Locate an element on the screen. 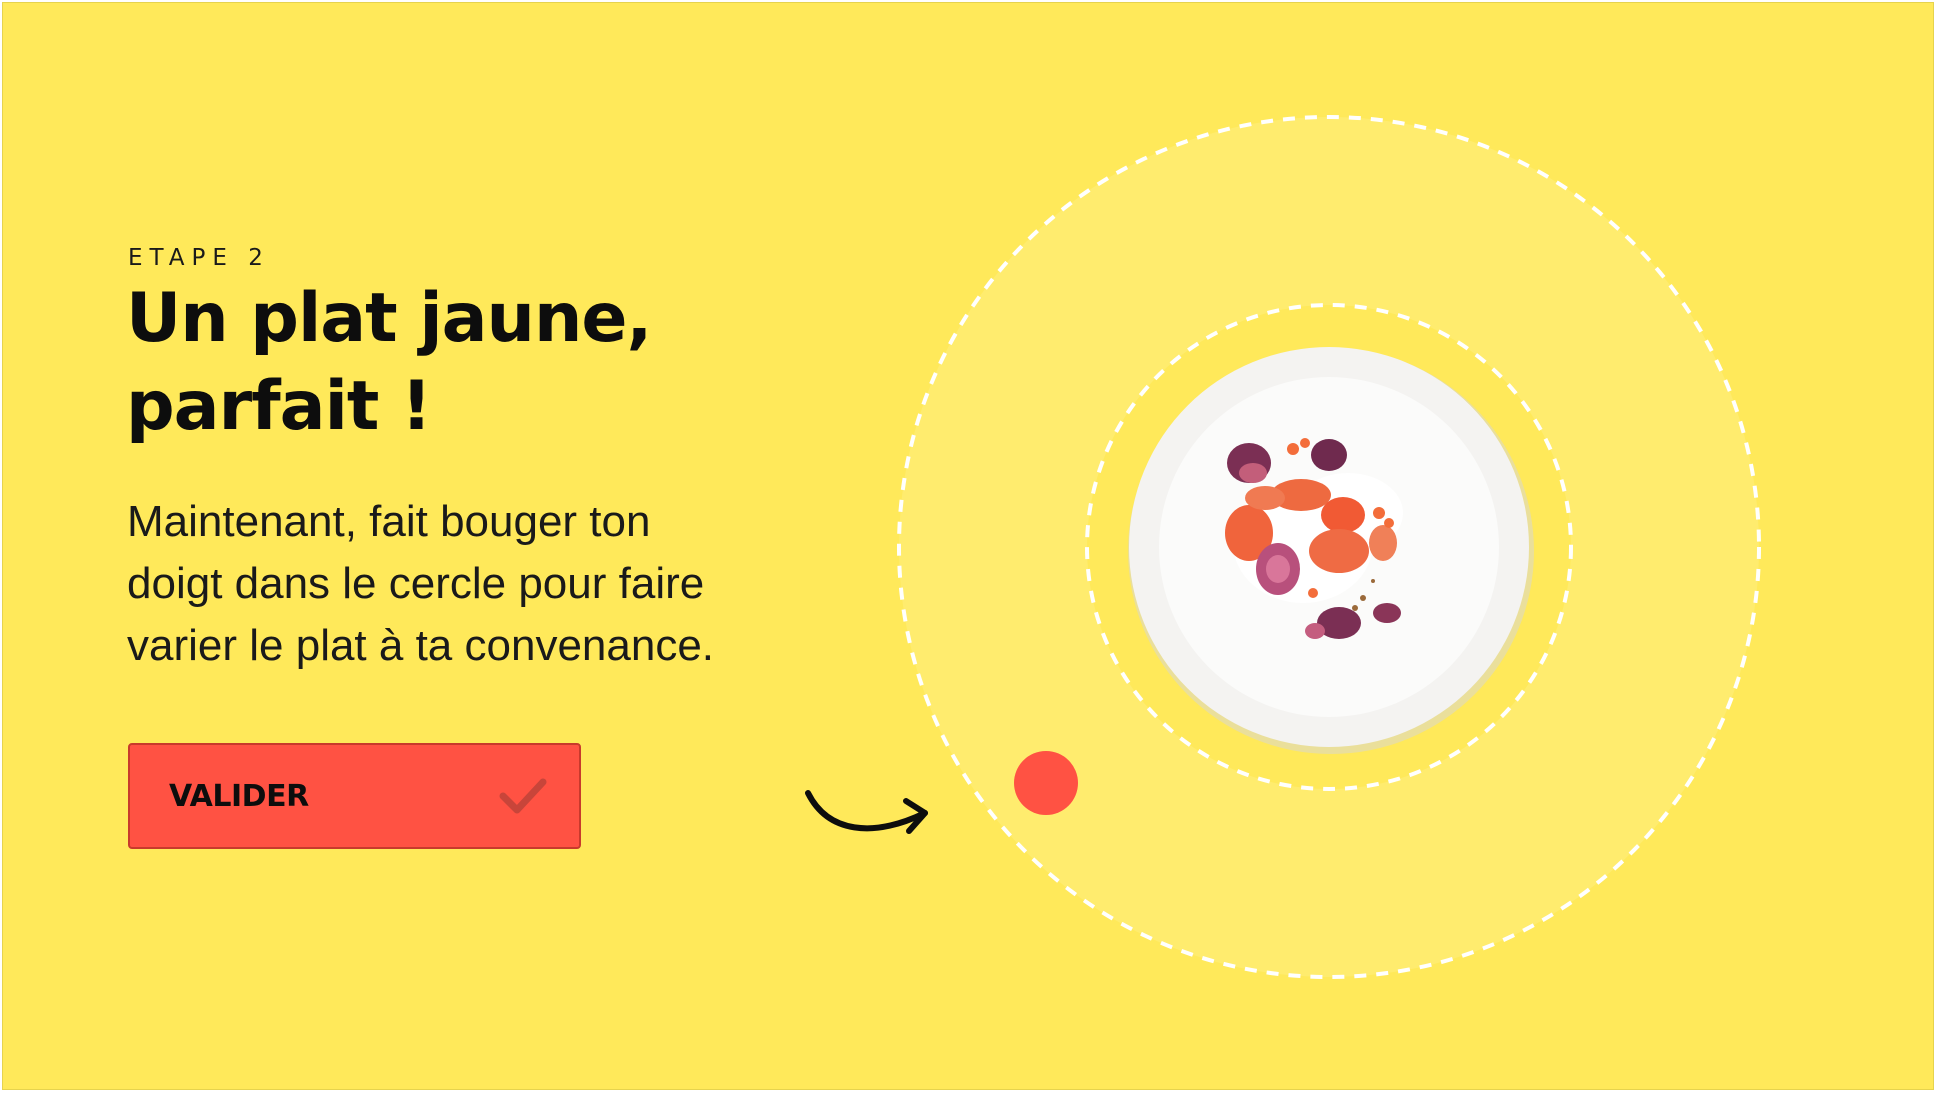  plated-dish-image is located at coordinates (1331, 550).